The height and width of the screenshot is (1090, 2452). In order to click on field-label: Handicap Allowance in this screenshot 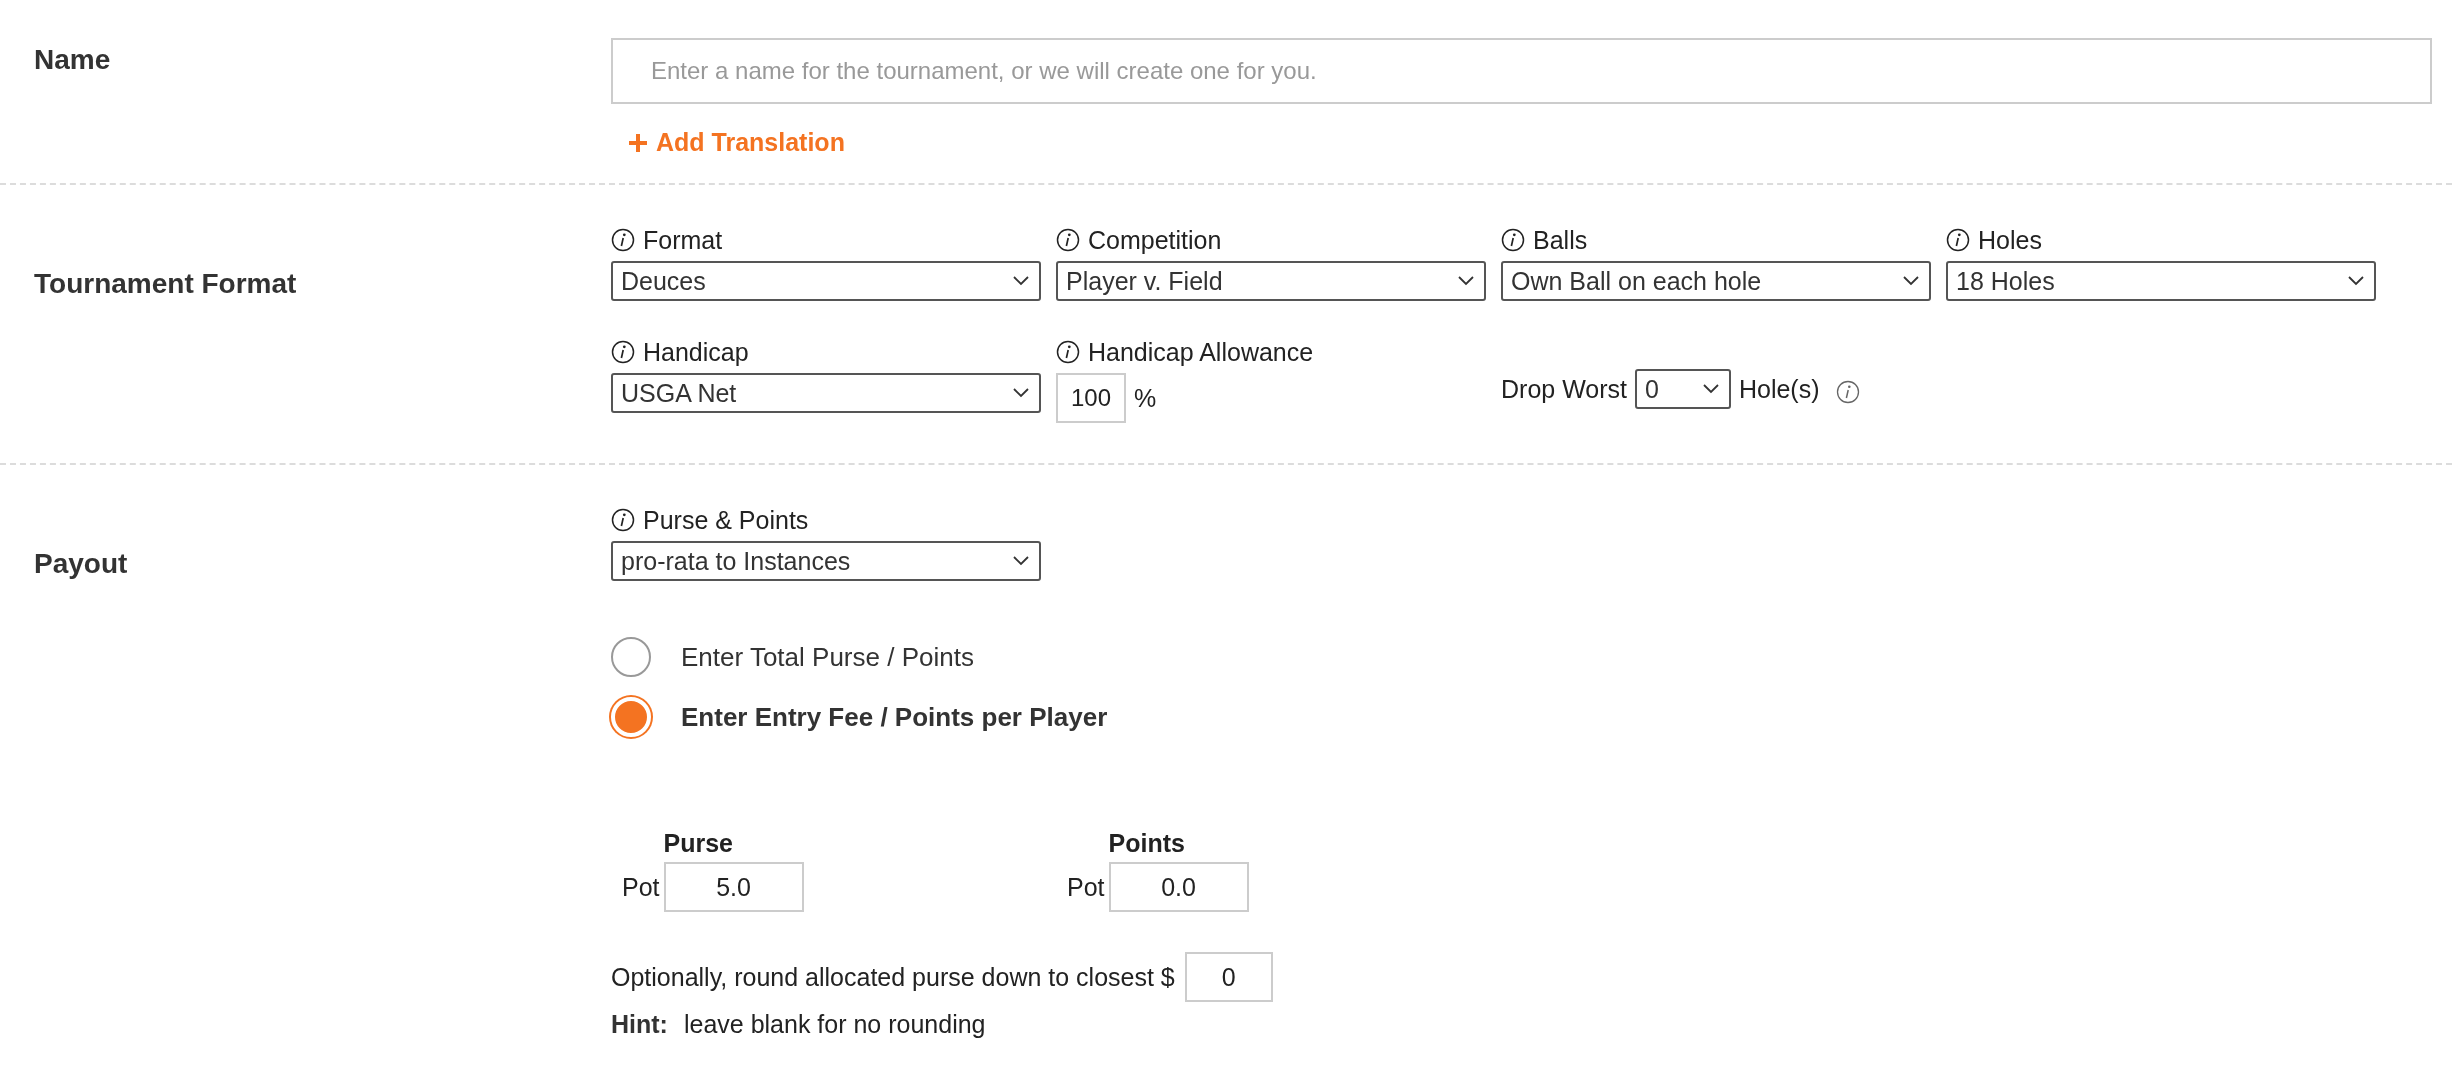, I will do `click(1201, 352)`.